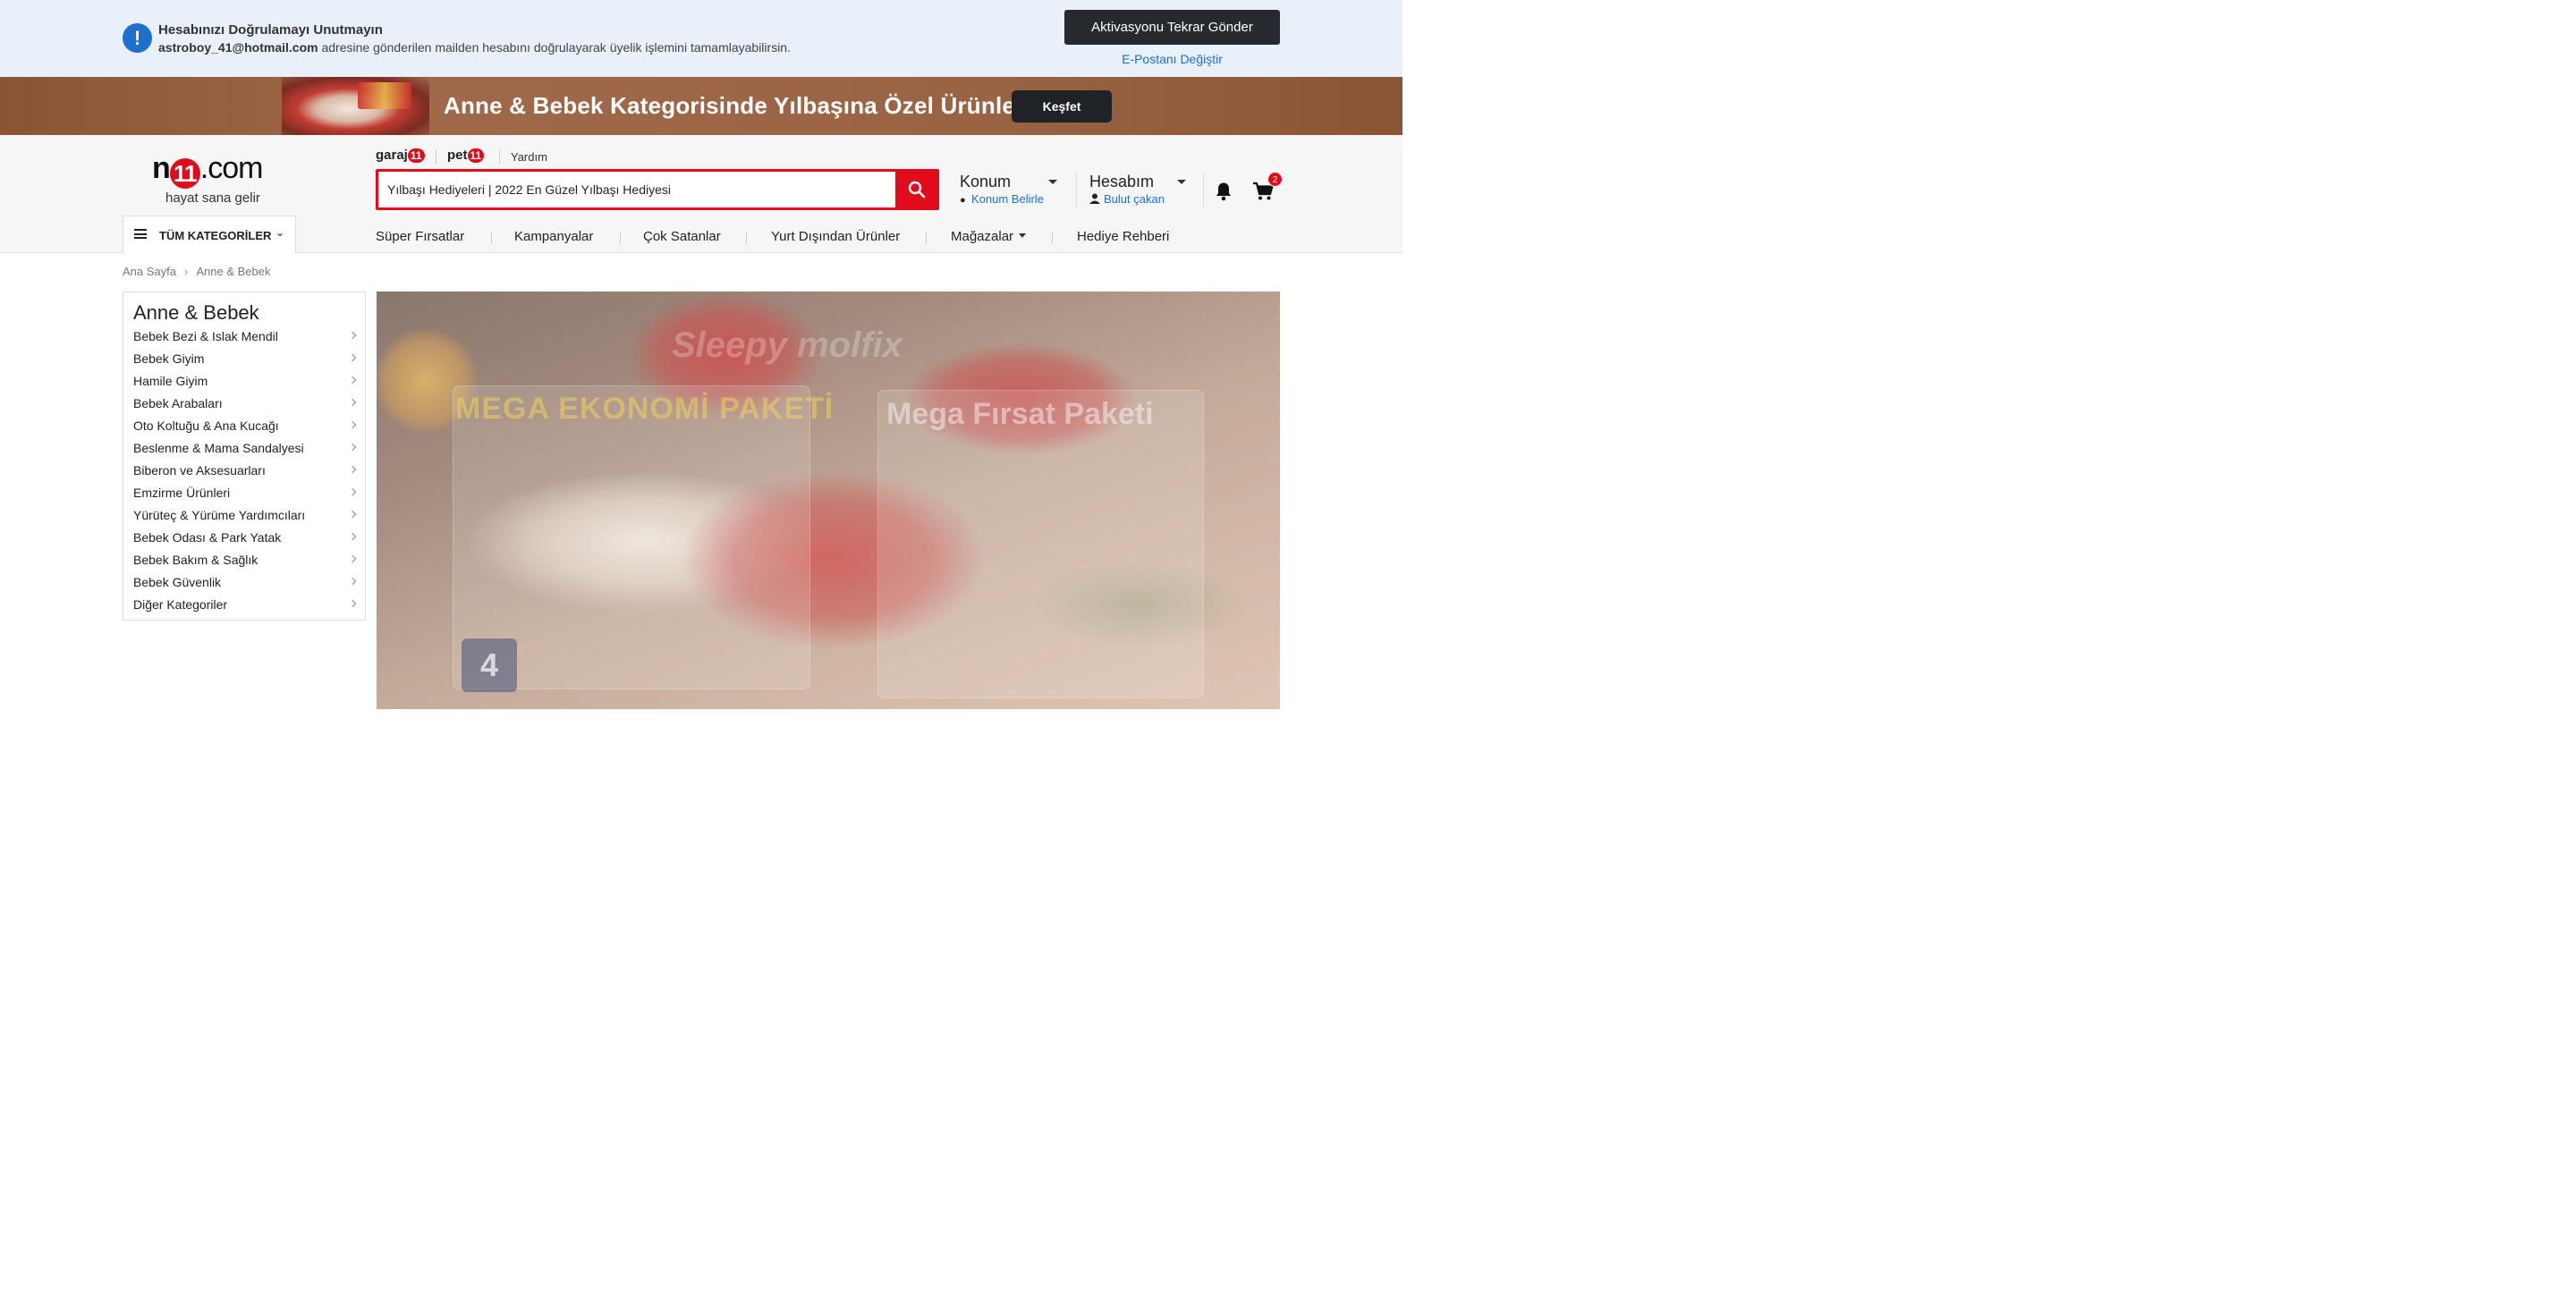 The height and width of the screenshot is (1302, 2576). I want to click on account-title: Hesabım, so click(1122, 181).